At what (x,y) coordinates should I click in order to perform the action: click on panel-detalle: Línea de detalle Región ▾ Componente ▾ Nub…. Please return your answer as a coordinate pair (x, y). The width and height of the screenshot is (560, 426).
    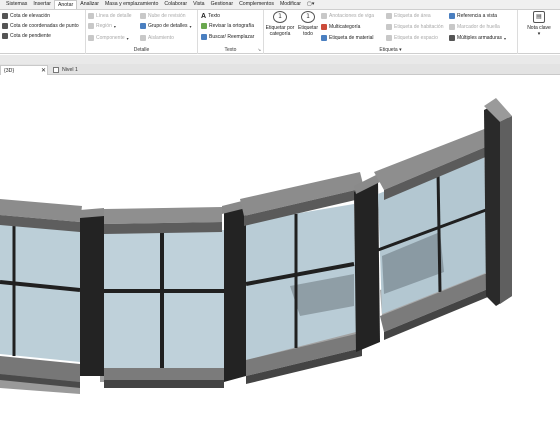
    Looking at the image, I should click on (142, 32).